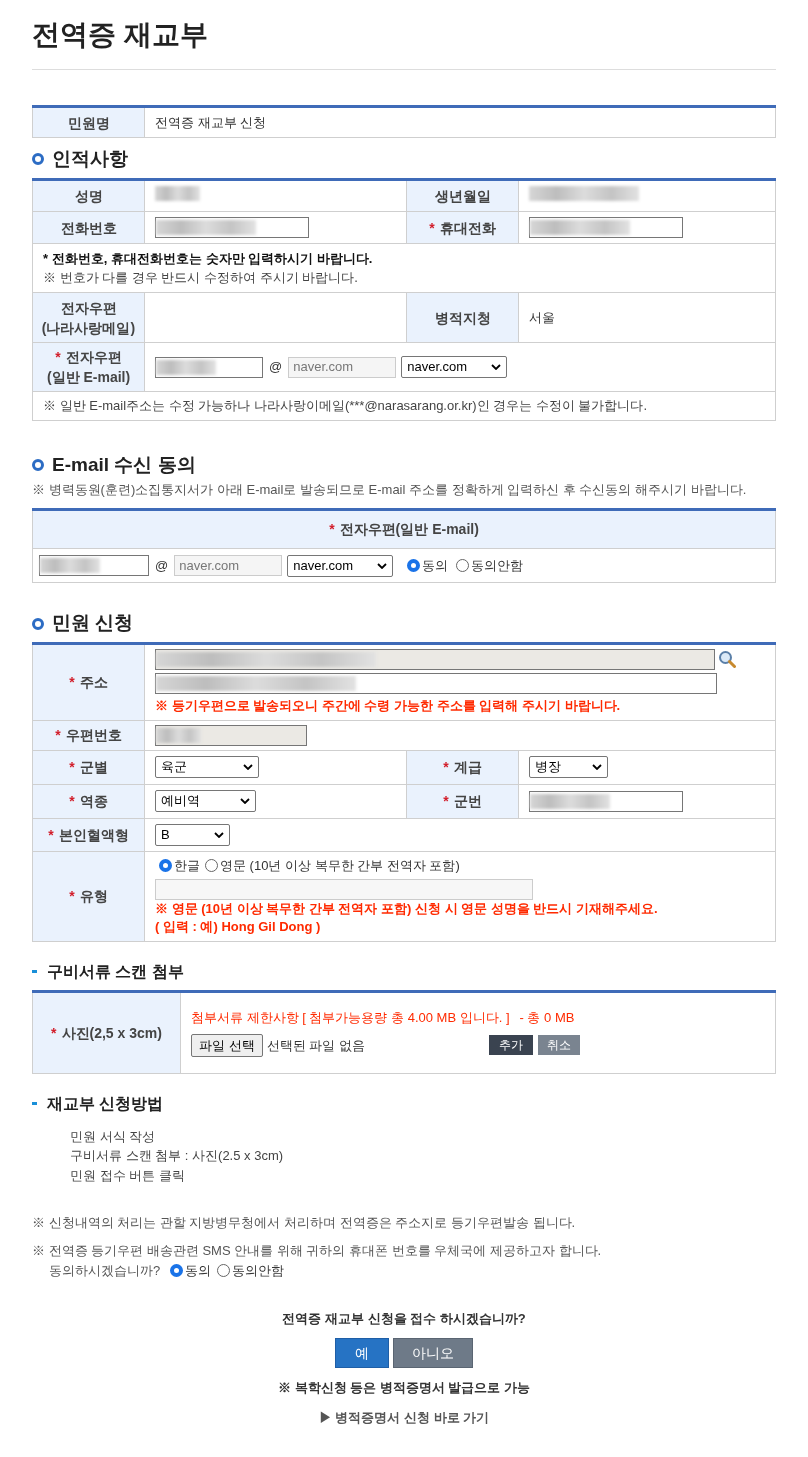 Image resolution: width=808 pixels, height=1457 pixels. I want to click on field-label: * 본인혈액형, so click(88, 834).